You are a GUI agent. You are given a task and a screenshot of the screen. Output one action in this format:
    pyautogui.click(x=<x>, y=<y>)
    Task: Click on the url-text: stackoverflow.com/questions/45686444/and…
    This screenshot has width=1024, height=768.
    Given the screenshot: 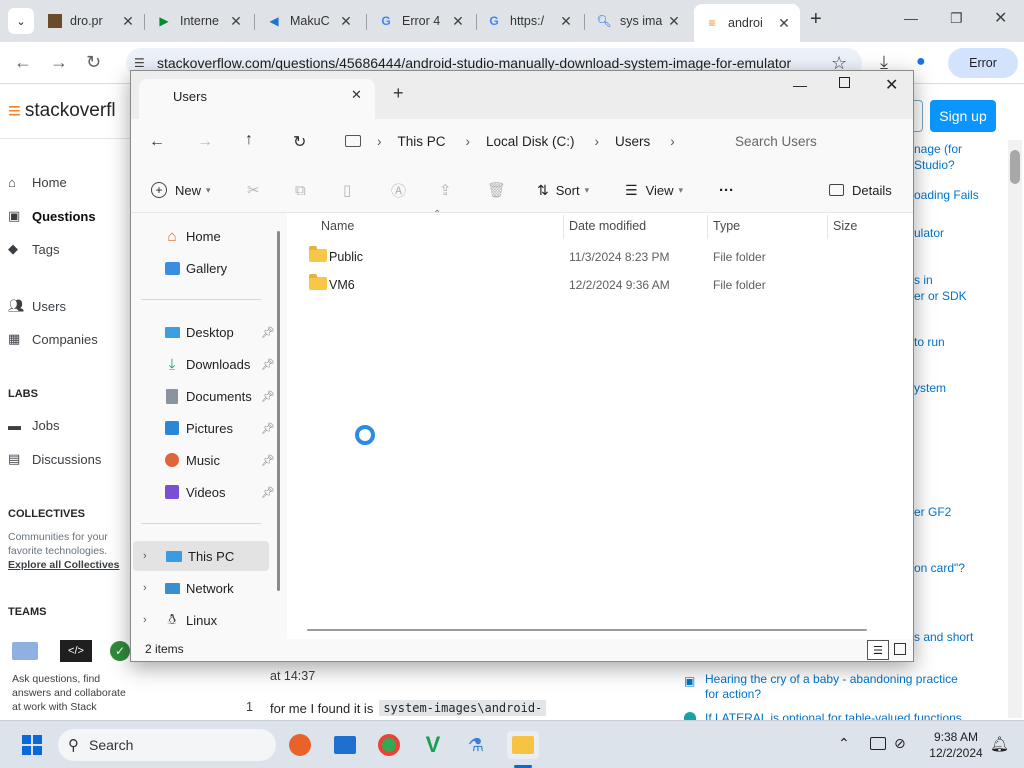 What is the action you would take?
    pyautogui.click(x=474, y=63)
    